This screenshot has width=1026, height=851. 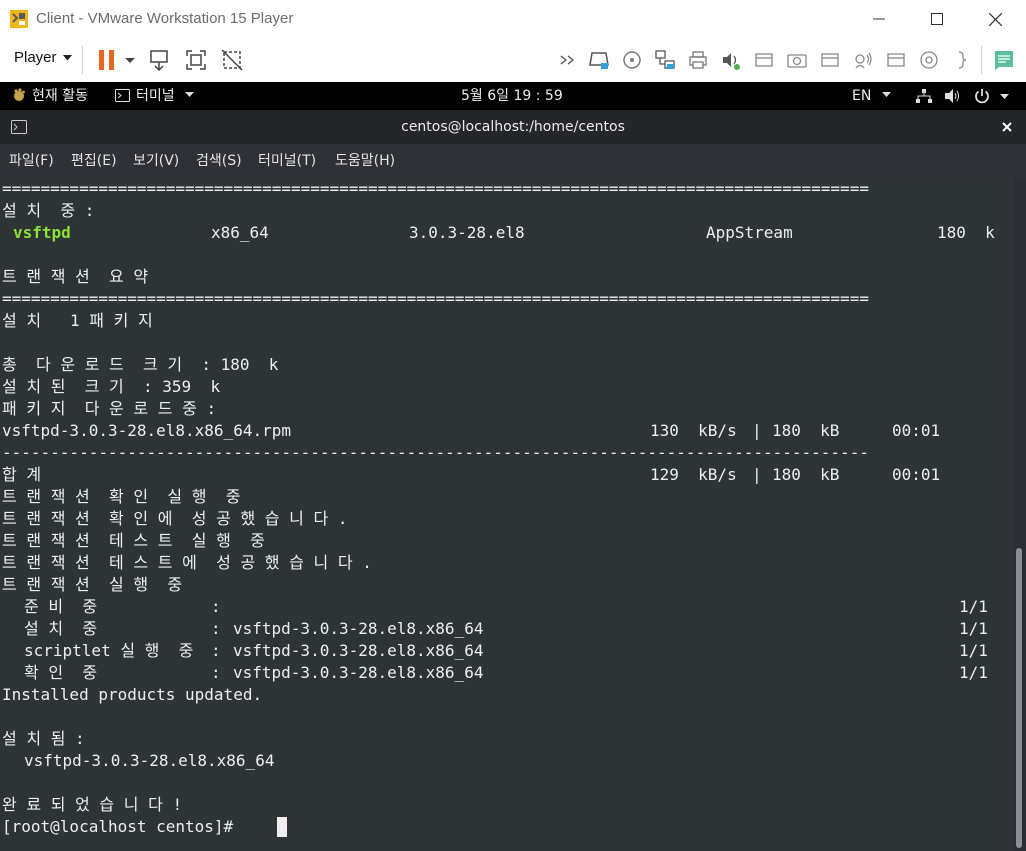 I want to click on vmware-app-icon, so click(x=19, y=19).